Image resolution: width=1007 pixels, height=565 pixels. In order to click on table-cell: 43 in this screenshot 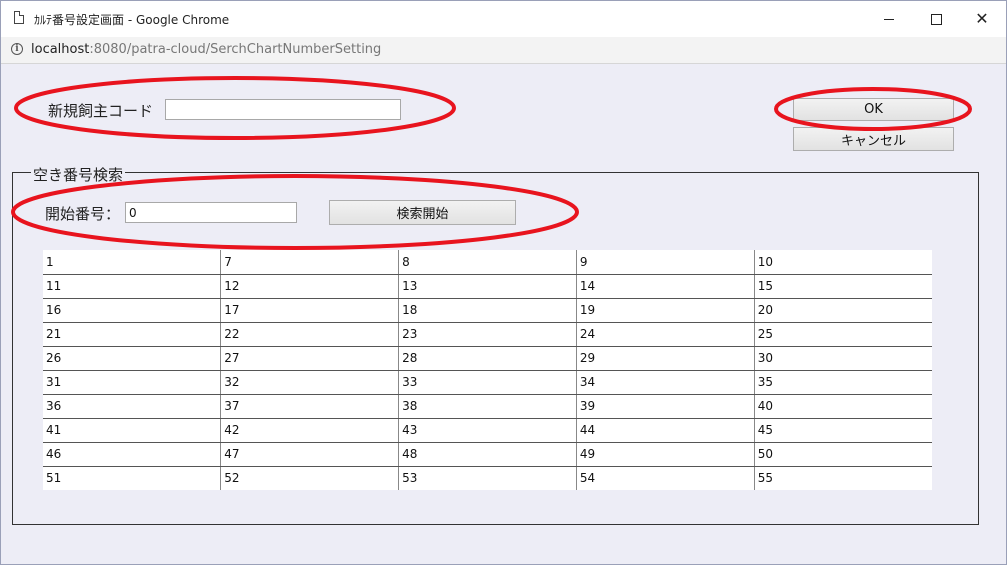, I will do `click(487, 430)`.